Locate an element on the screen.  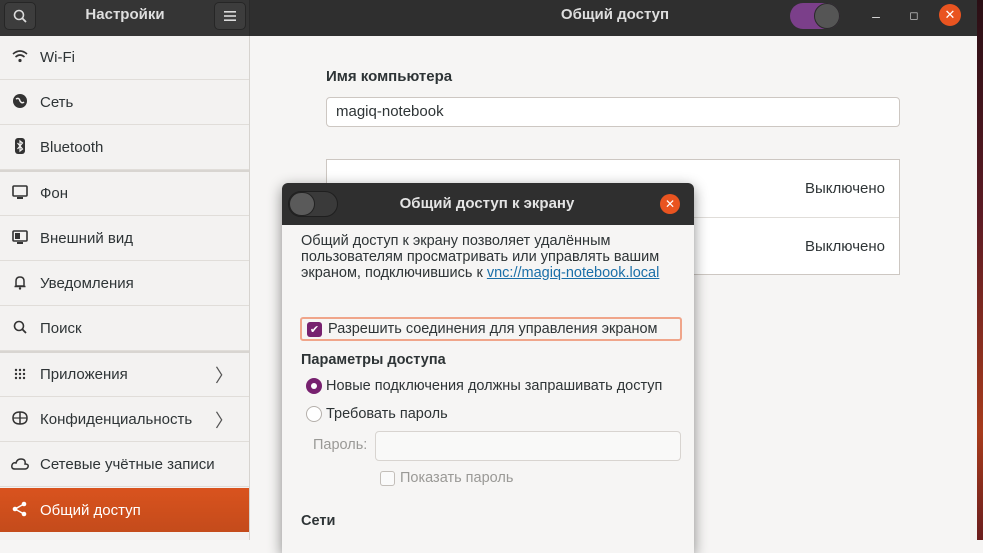
sidebar-item-notifications: Уведомления is located at coordinates (124, 284).